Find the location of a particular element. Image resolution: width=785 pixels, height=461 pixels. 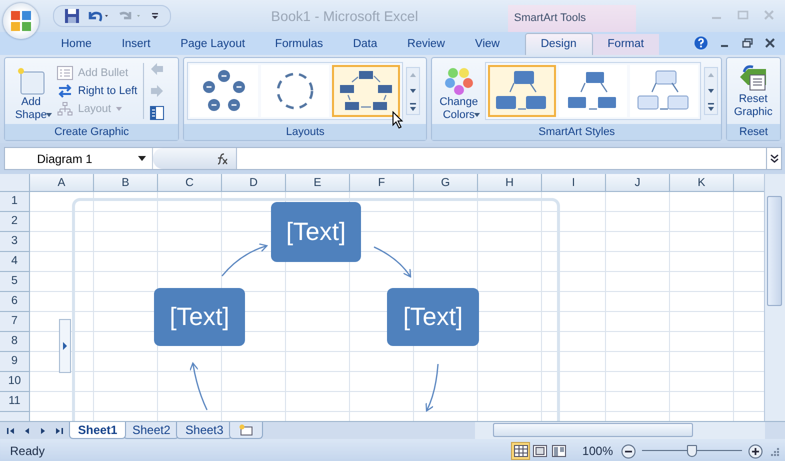

row-header: 4 is located at coordinates (15, 262).